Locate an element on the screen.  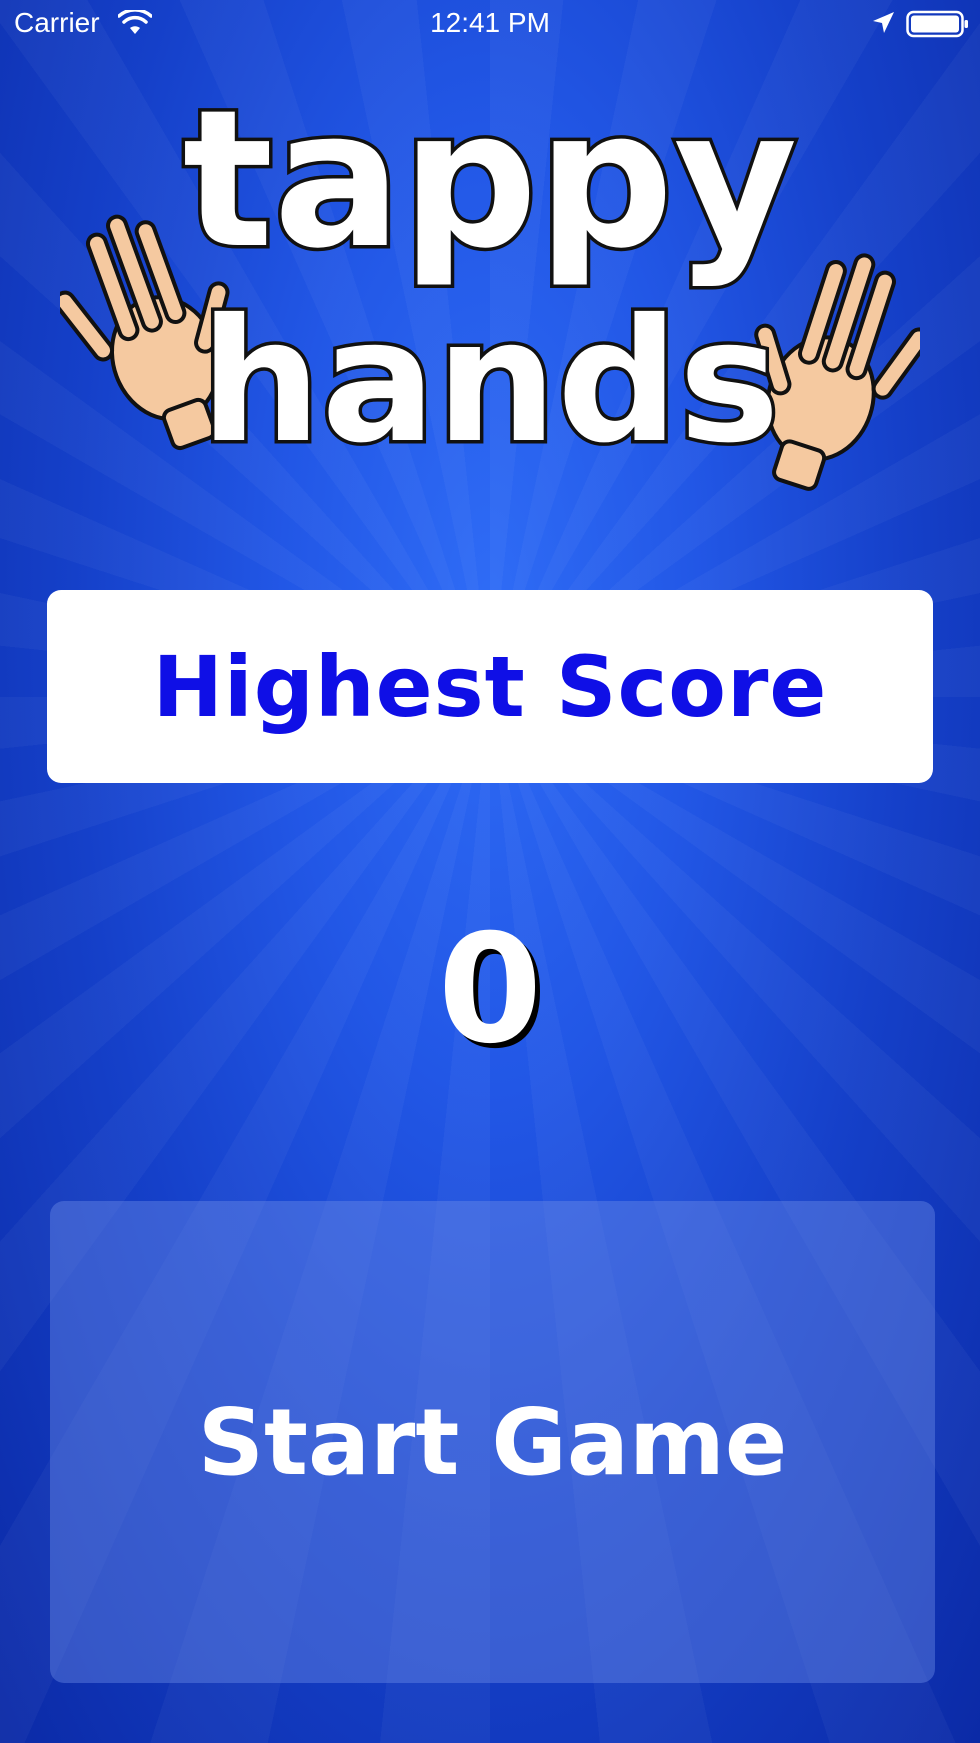
highest-score-label: Highest Score is located at coordinates (490, 686).